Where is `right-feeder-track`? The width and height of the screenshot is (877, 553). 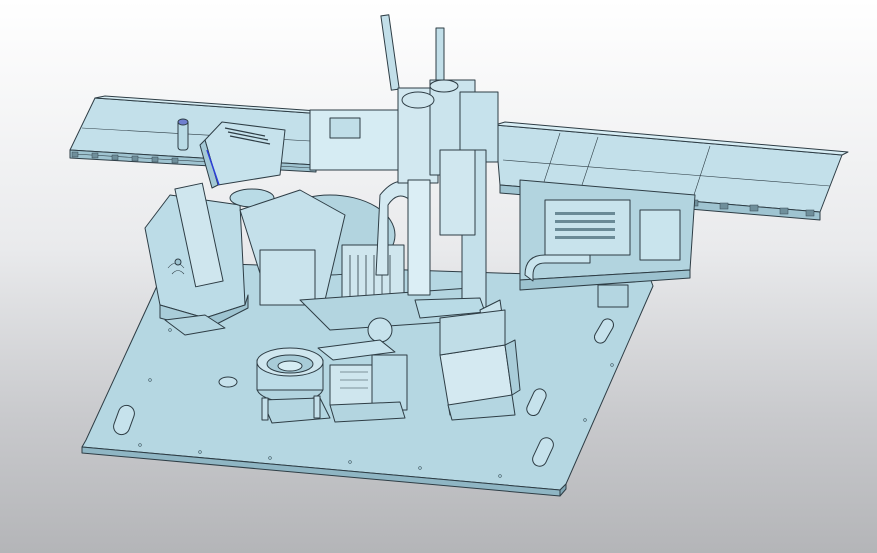
right-feeder-track is located at coordinates (607, 243).